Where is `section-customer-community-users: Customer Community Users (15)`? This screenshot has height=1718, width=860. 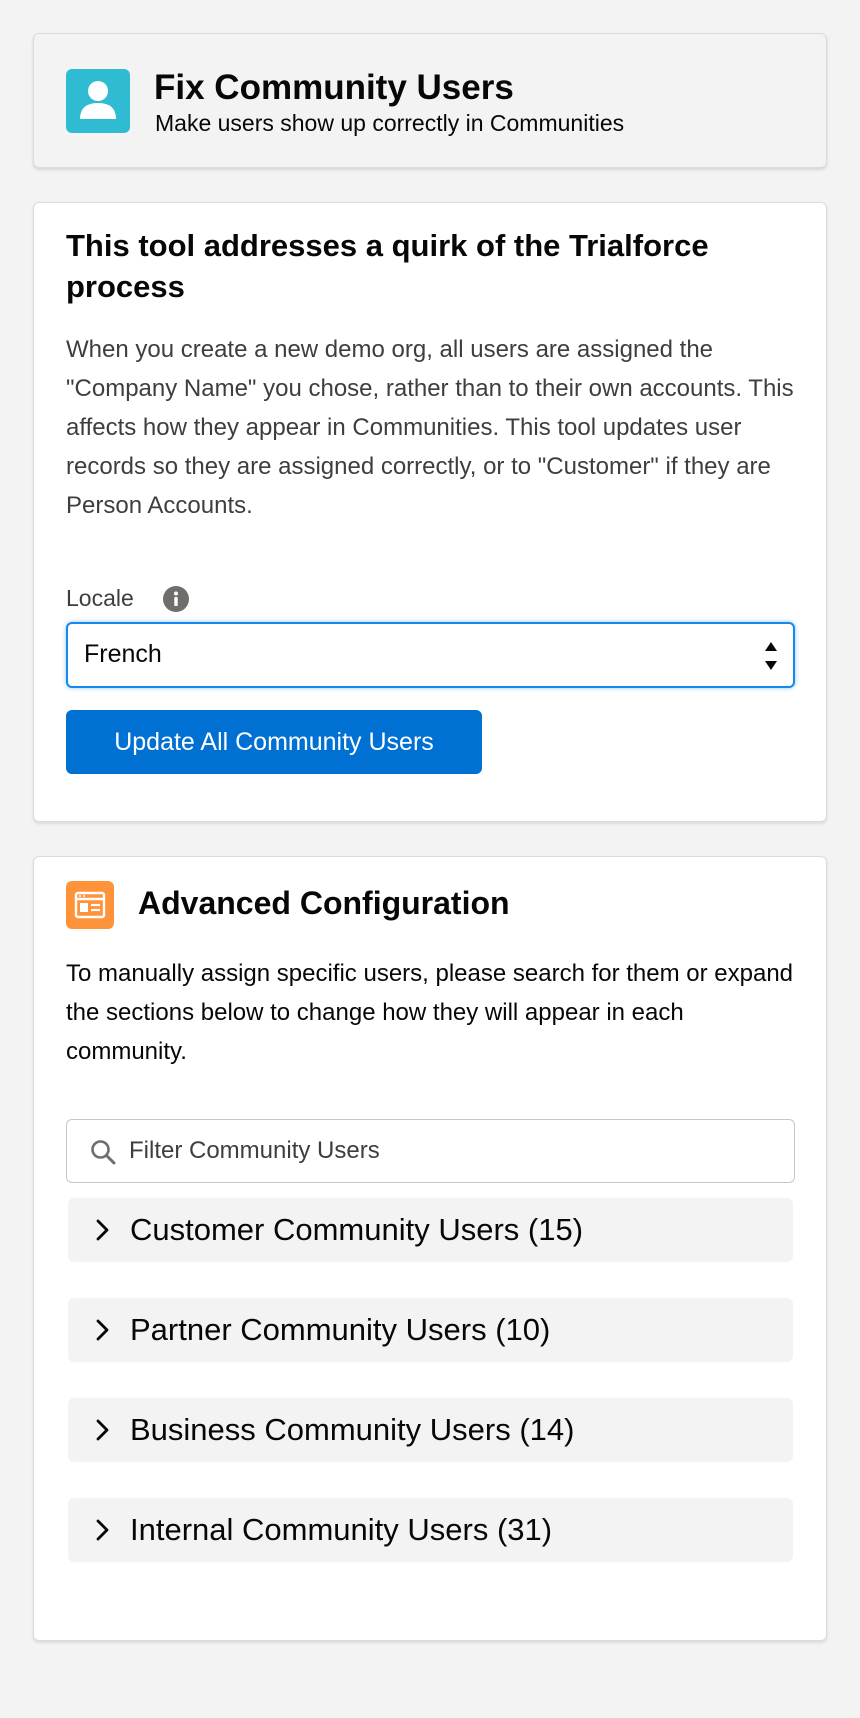
section-customer-community-users: Customer Community Users (15) is located at coordinates (430, 1230).